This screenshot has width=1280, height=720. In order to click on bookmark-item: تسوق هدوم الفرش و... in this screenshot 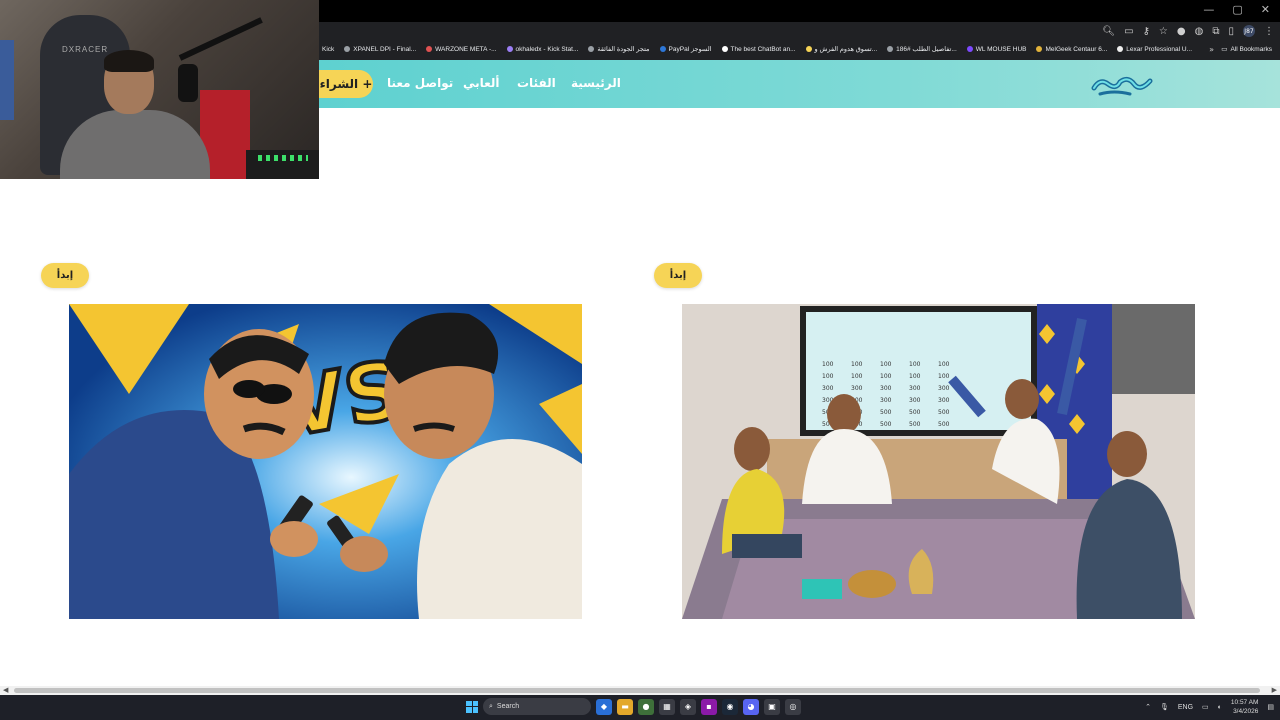, I will do `click(841, 49)`.